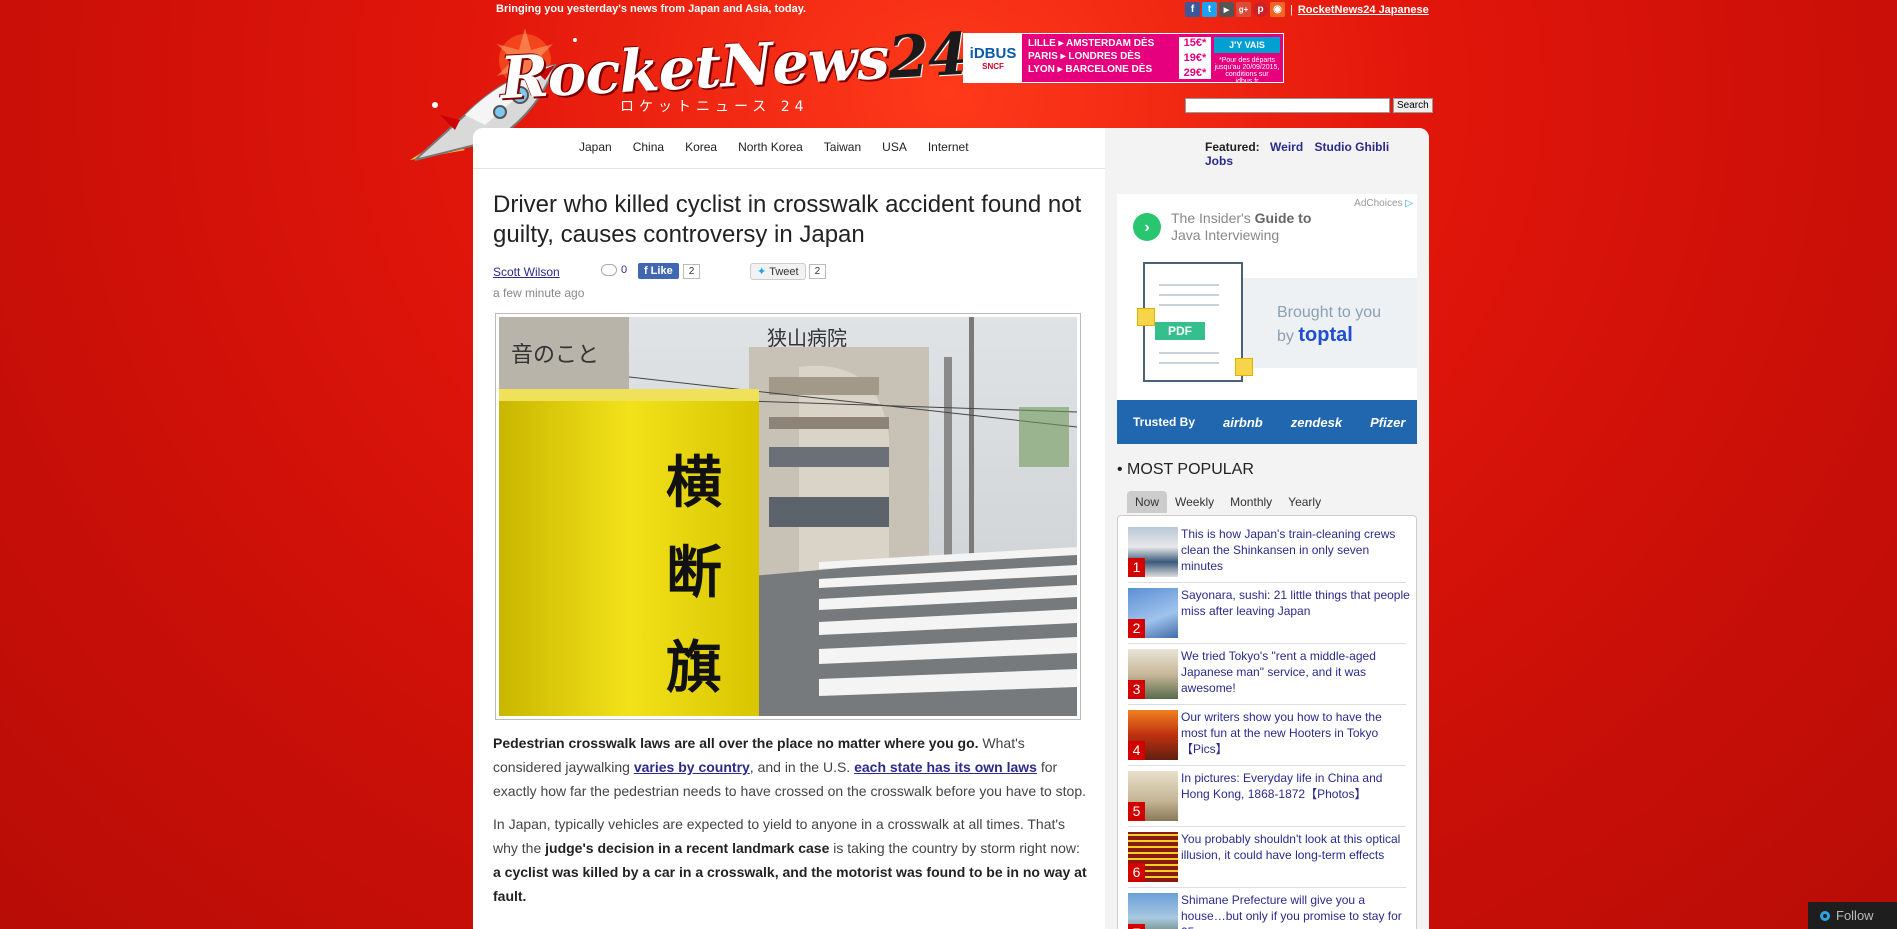 The width and height of the screenshot is (1897, 929). I want to click on popular-tabs: Now Weekly Monthly Yearly, so click(1228, 502).